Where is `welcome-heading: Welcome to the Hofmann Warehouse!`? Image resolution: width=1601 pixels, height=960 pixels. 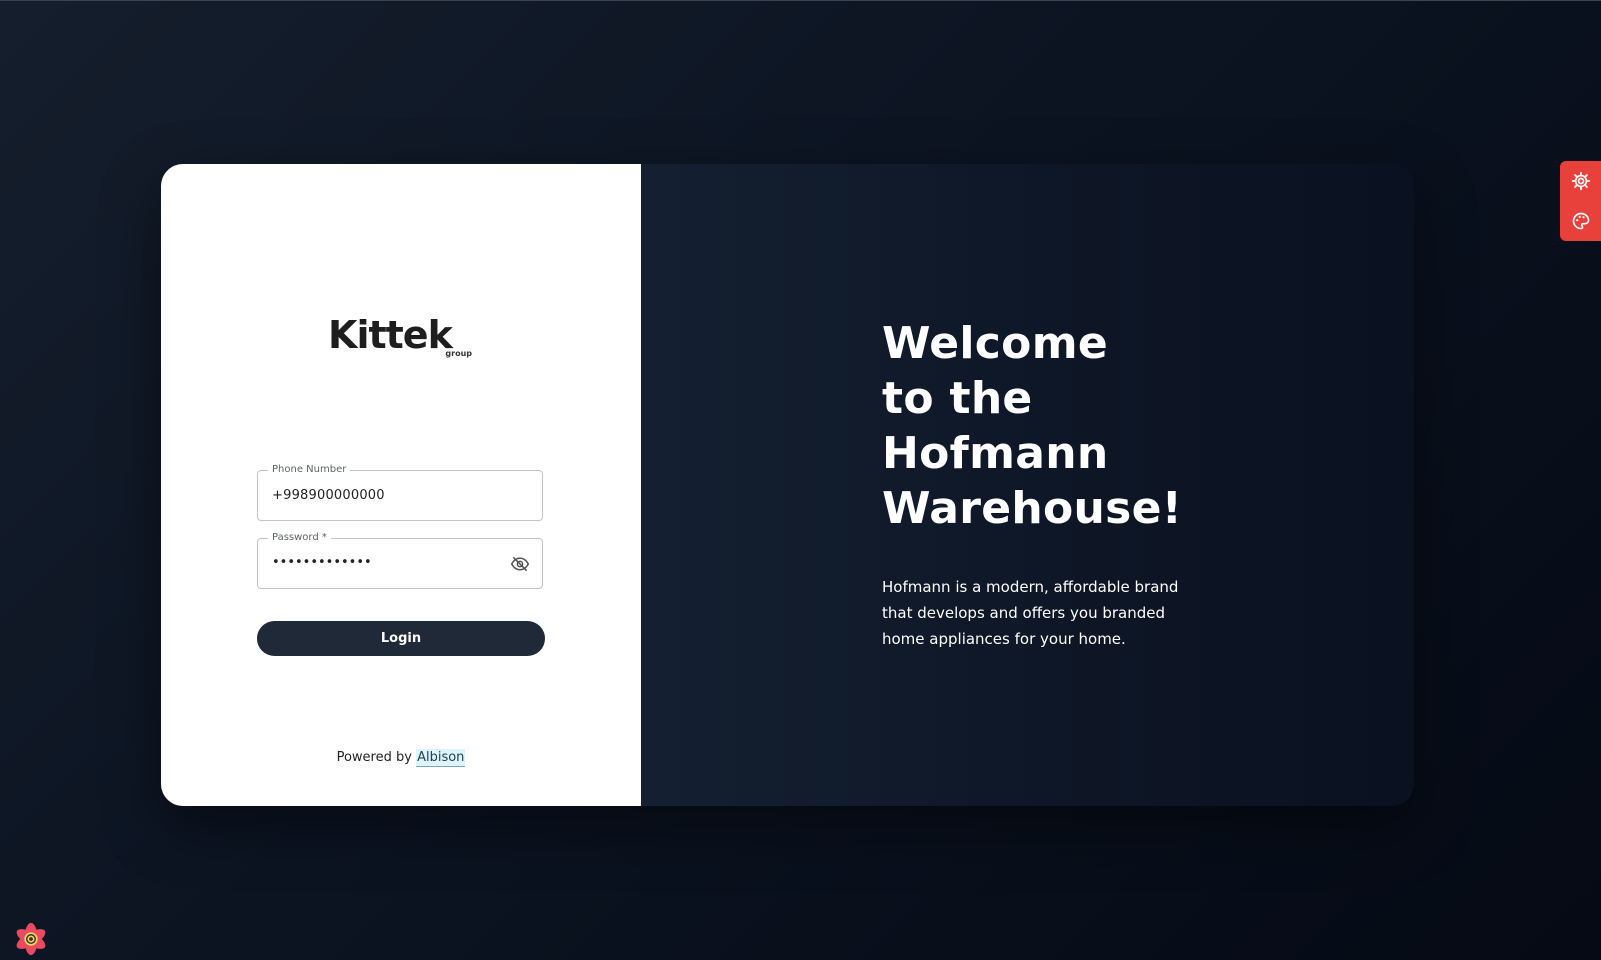 welcome-heading: Welcome to the Hofmann Warehouse! is located at coordinates (1092, 426).